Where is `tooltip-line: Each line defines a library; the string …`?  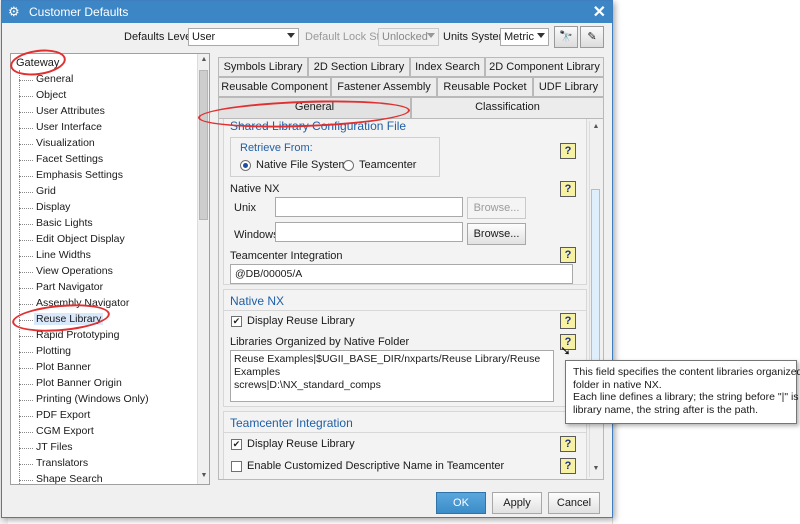 tooltip-line: Each line defines a library; the string … is located at coordinates (686, 397).